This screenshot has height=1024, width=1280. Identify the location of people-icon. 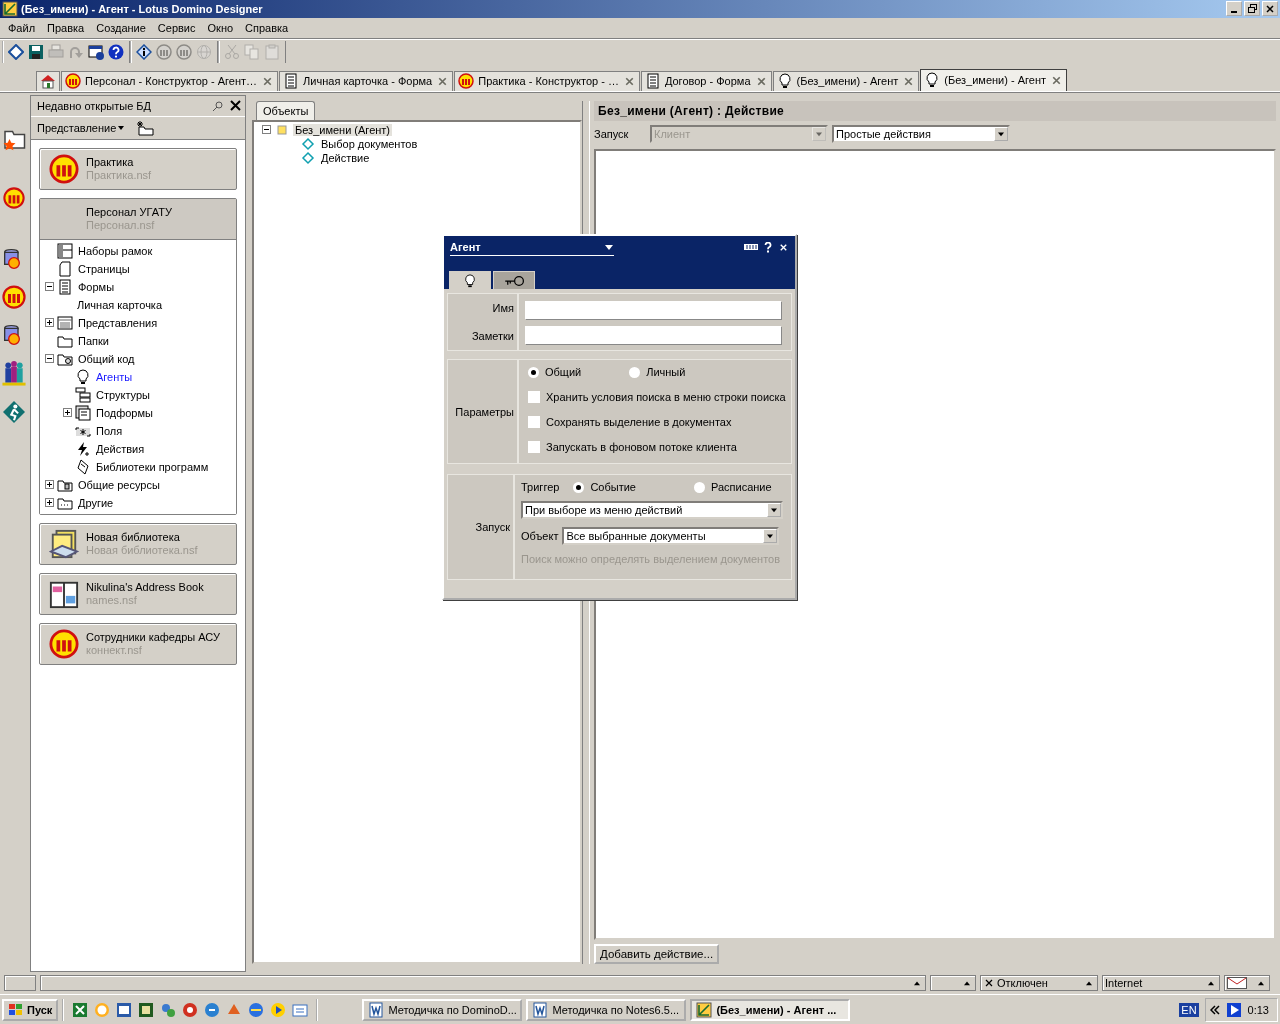
(14, 373).